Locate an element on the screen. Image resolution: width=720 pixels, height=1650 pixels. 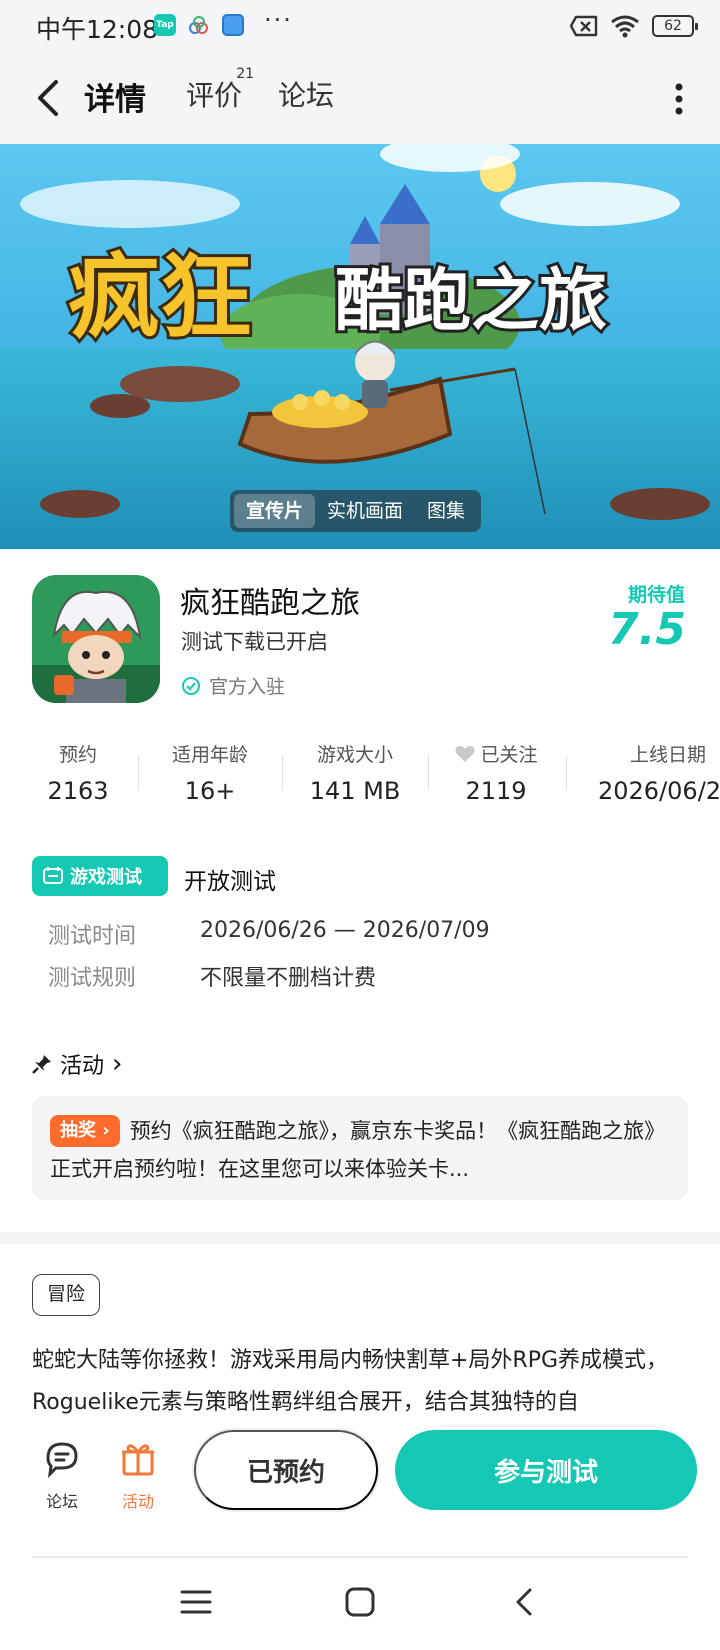
reviews-count-badge: 21 is located at coordinates (245, 74).